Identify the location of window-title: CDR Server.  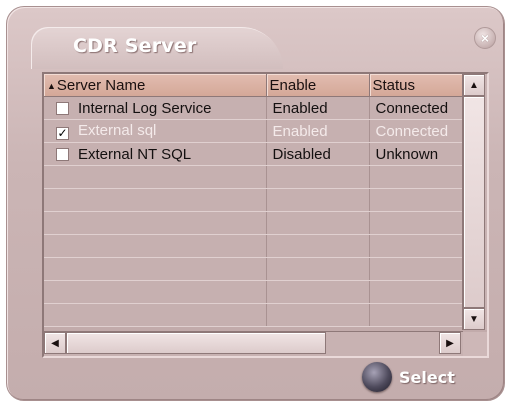
(135, 46).